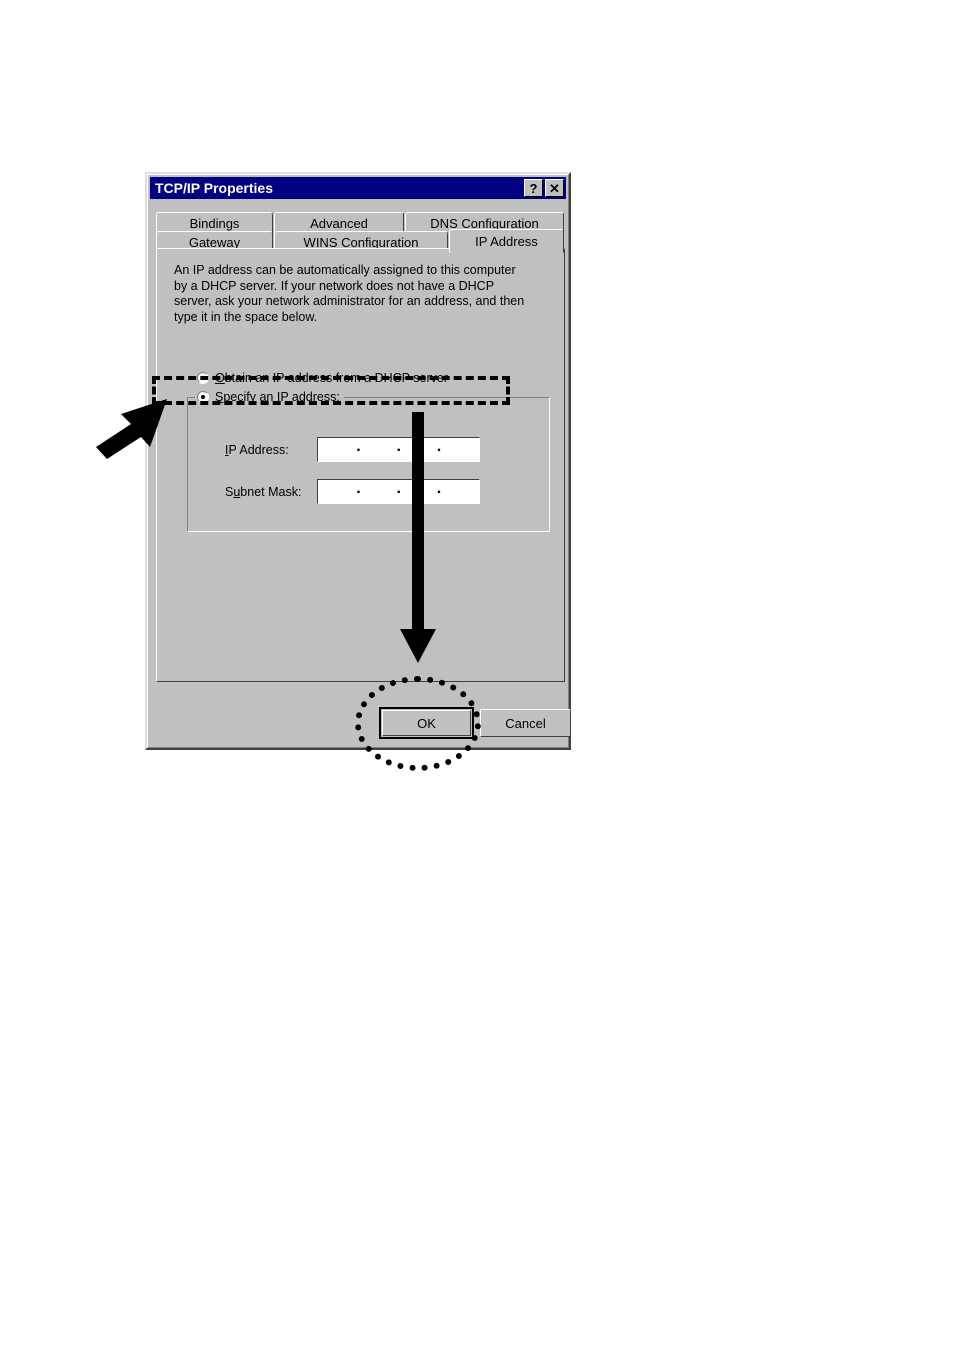 This screenshot has height=1350, width=954. What do you see at coordinates (339, 222) in the screenshot?
I see `tab-advanced: Advanced` at bounding box center [339, 222].